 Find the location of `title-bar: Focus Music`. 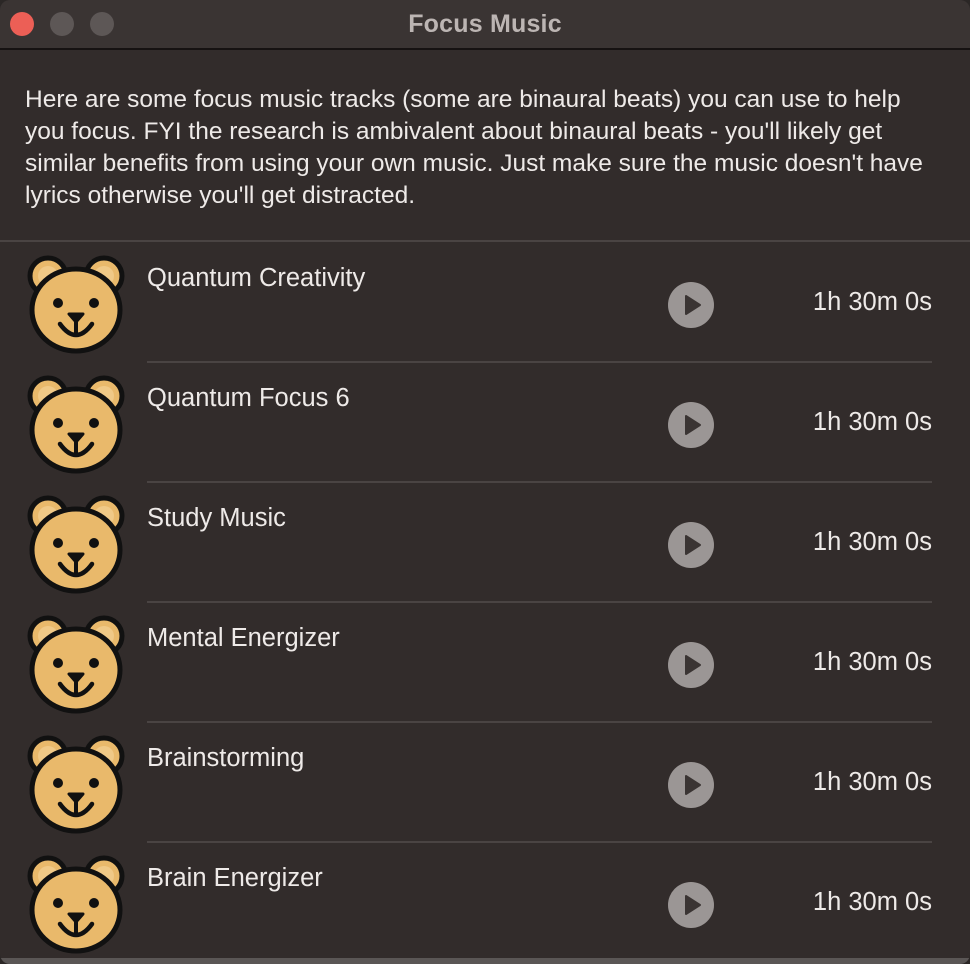

title-bar: Focus Music is located at coordinates (485, 25).